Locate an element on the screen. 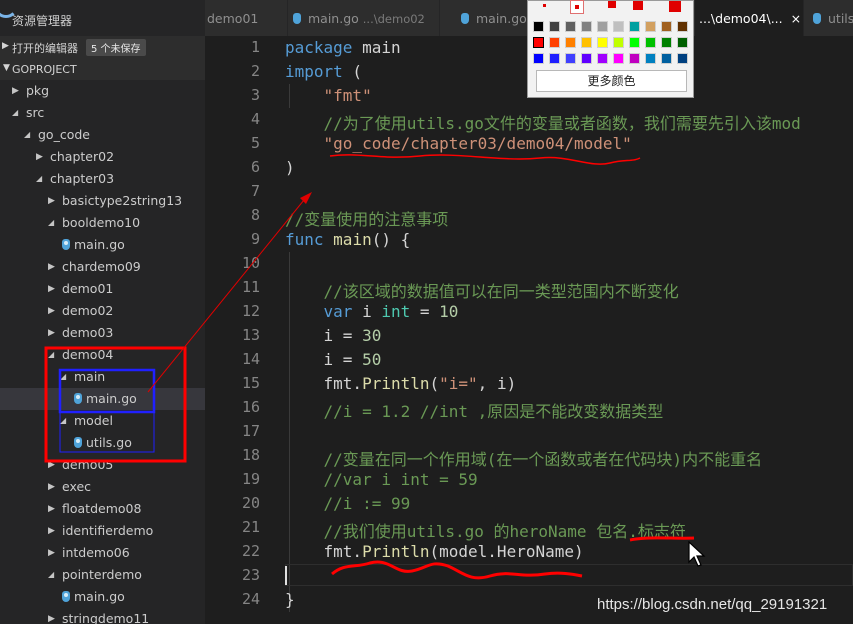  code-line: fmt.Println("i=", i) is located at coordinates (401, 383).